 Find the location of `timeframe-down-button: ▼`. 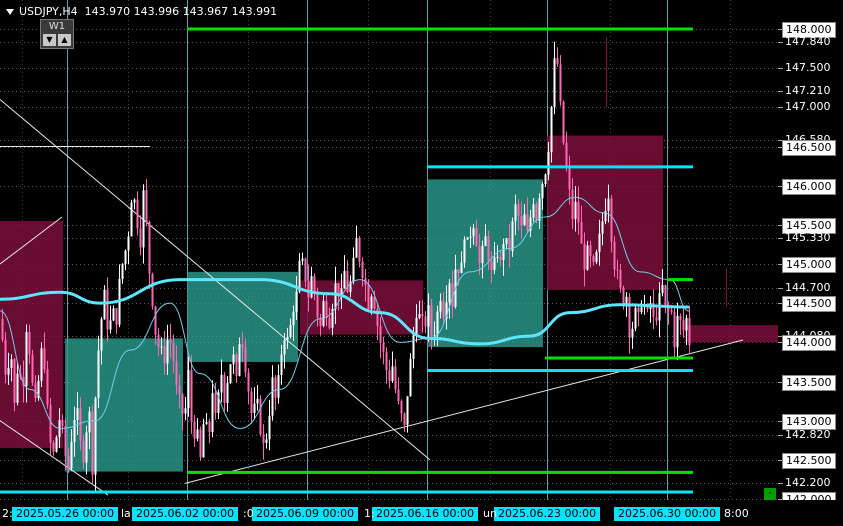

timeframe-down-button: ▼ is located at coordinates (49, 40).